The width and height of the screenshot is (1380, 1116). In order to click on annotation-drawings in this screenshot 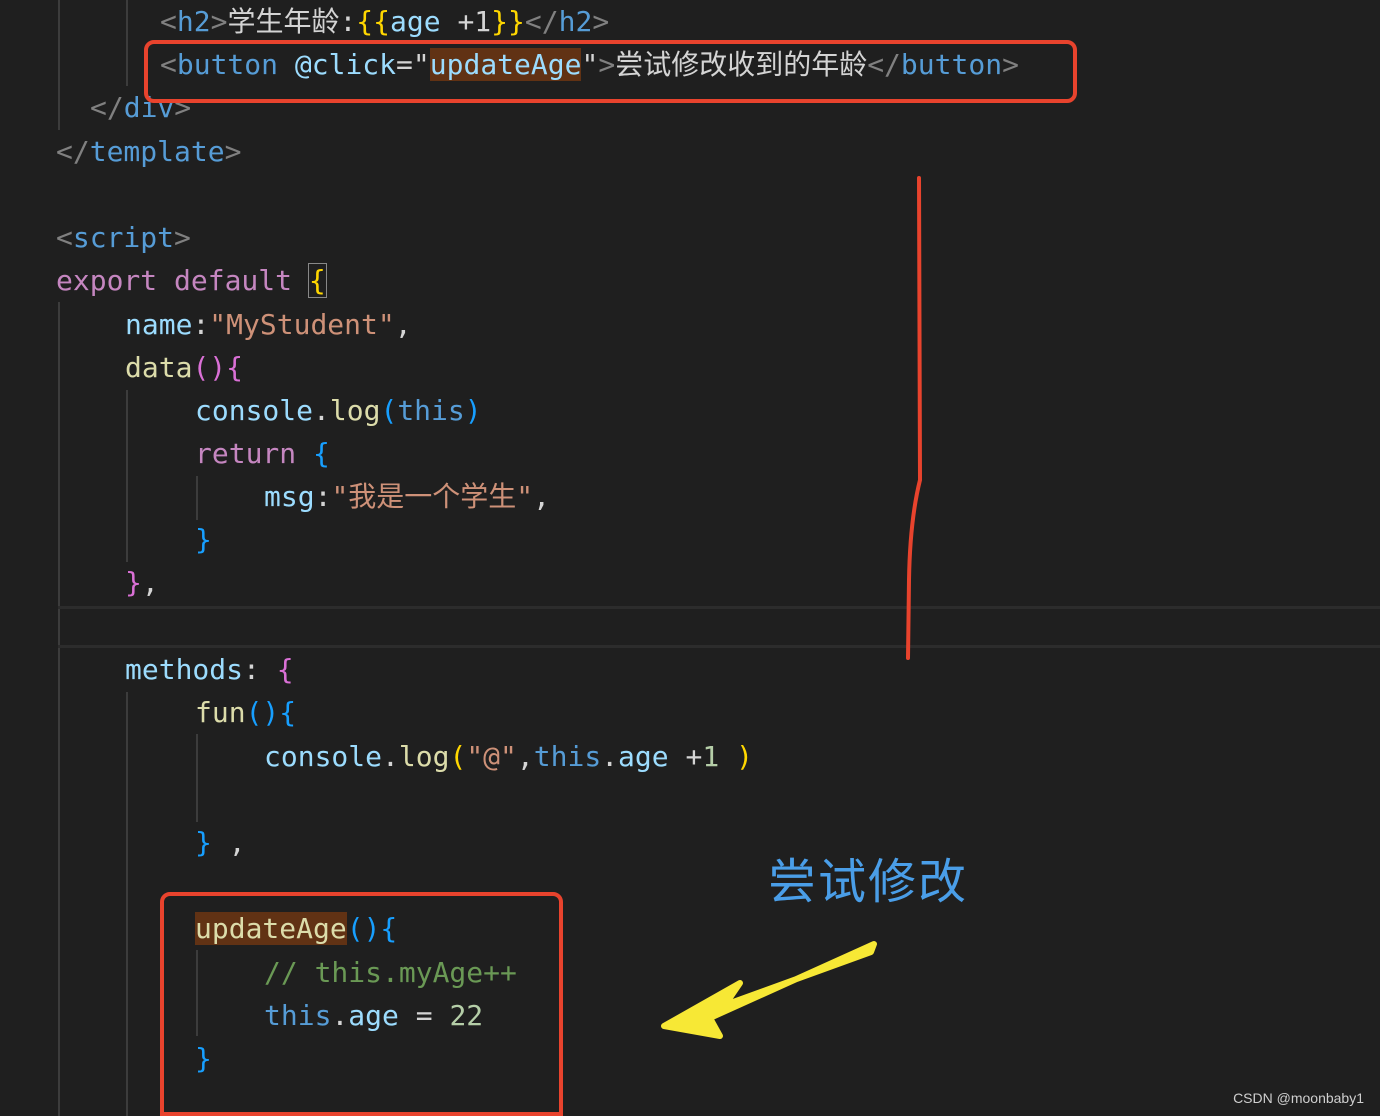, I will do `click(792, 607)`.